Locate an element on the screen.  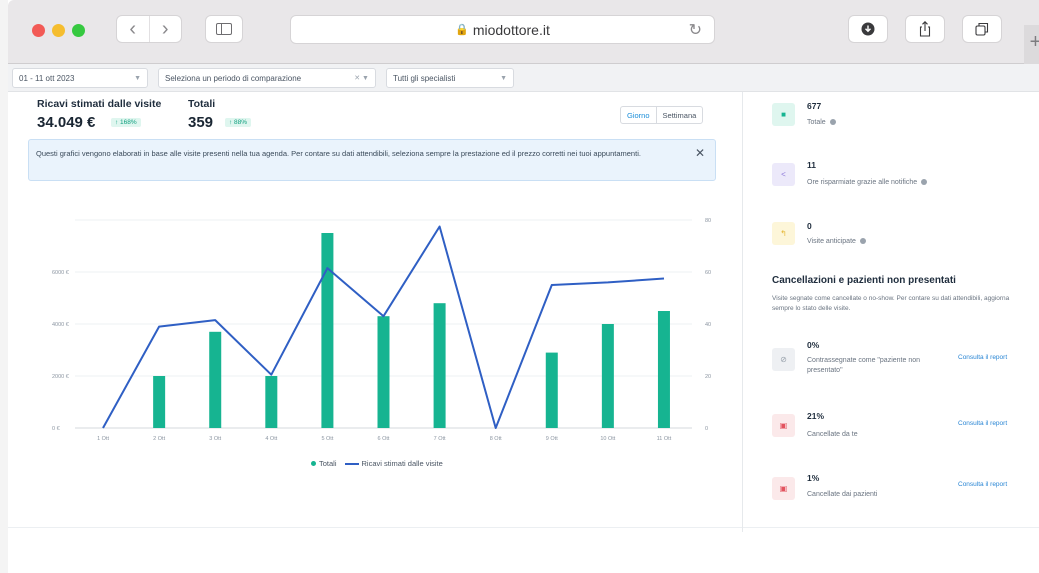
total-visits-icon: ■ is located at coordinates (783, 114).